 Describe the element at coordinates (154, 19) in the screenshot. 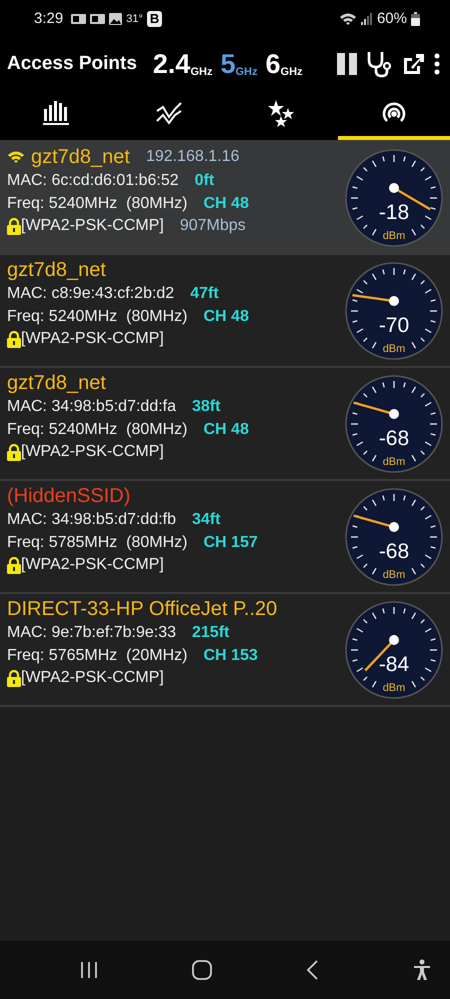

I see `notification-badge: B` at that location.